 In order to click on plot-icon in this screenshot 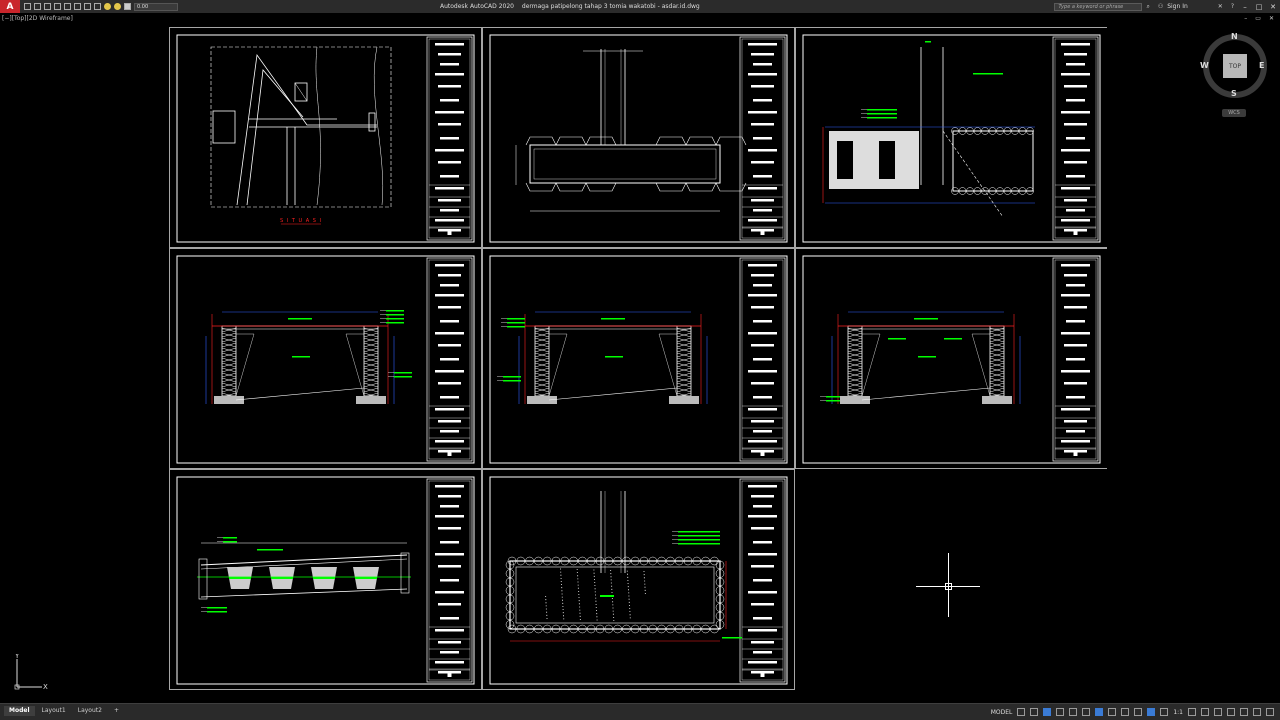, I will do `click(77, 6)`.